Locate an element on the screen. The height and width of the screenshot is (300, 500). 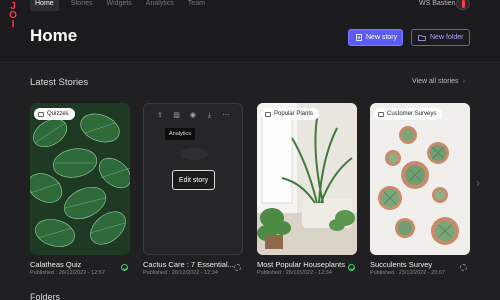
nav-tab-analytics: Analytics is located at coordinates (160, 5).